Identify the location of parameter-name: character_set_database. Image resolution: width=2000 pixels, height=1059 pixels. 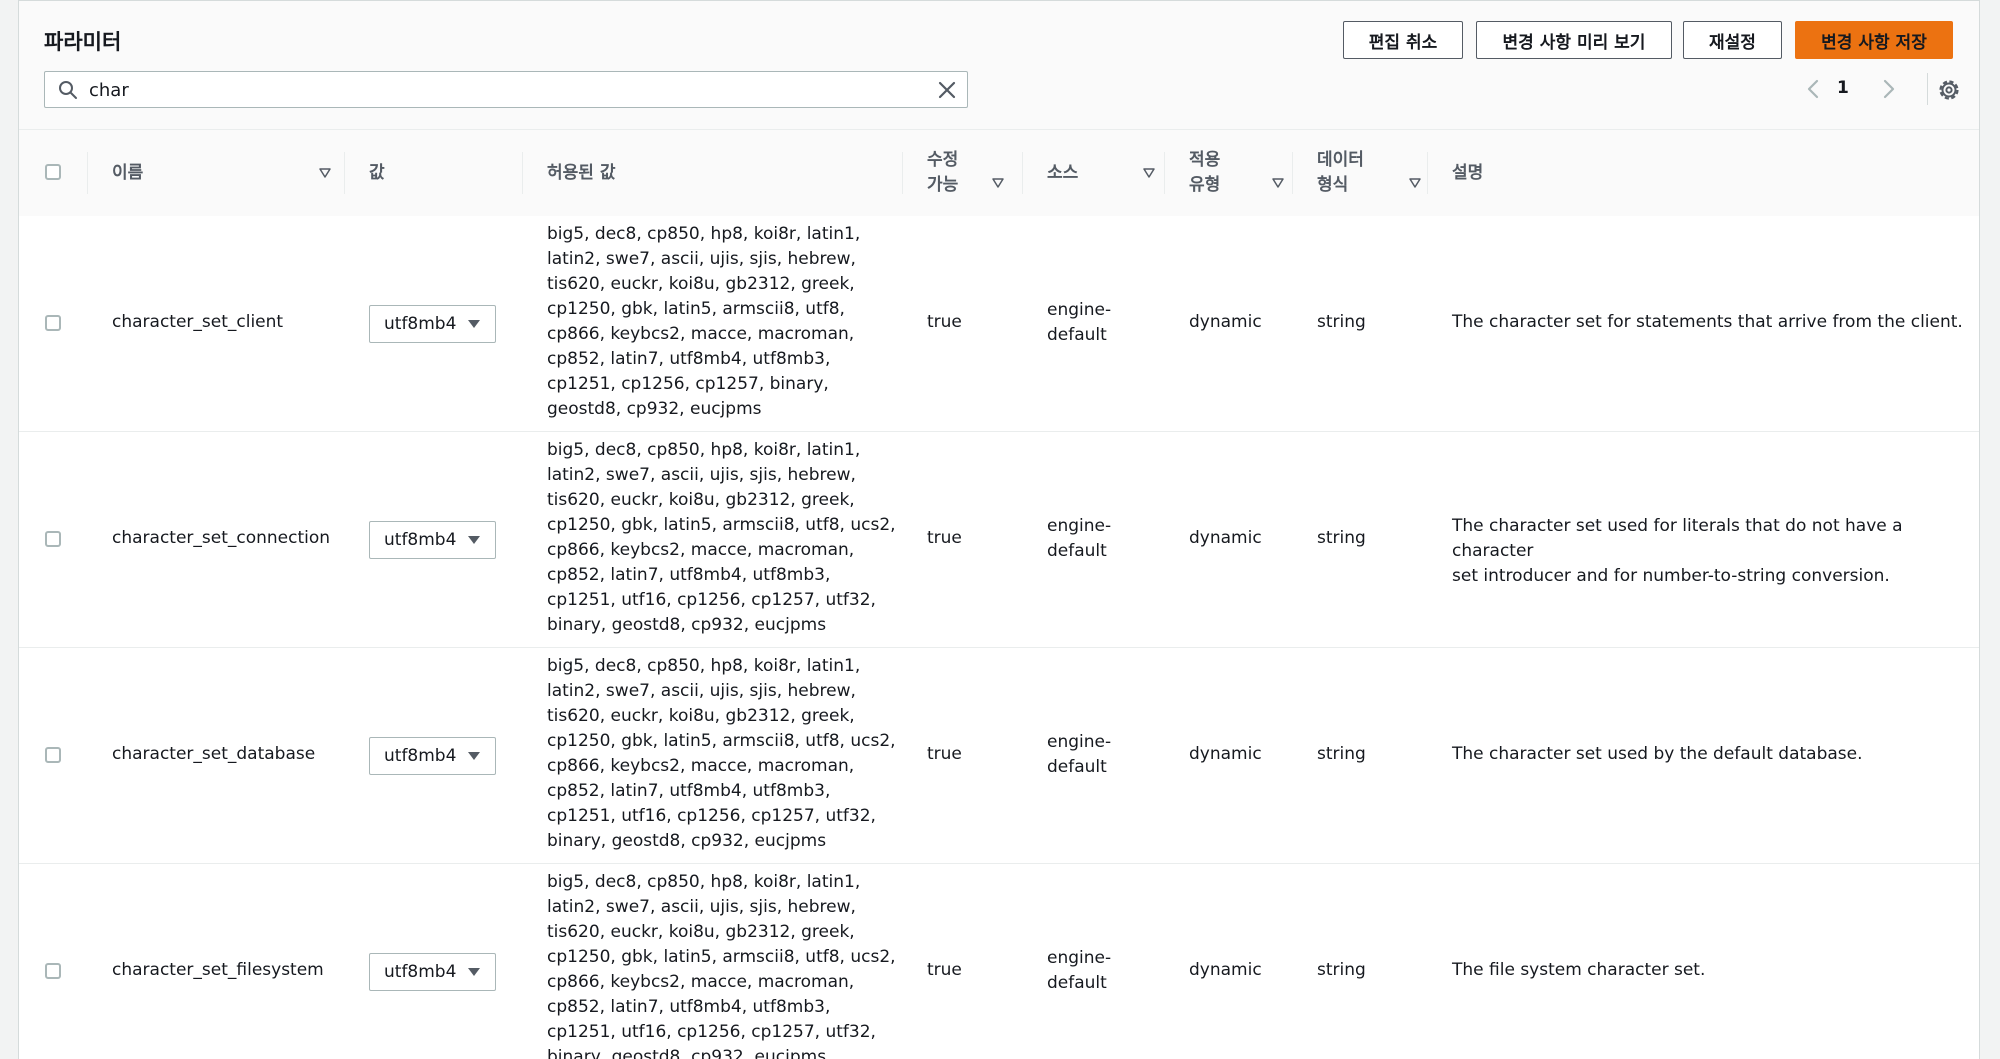
(214, 754).